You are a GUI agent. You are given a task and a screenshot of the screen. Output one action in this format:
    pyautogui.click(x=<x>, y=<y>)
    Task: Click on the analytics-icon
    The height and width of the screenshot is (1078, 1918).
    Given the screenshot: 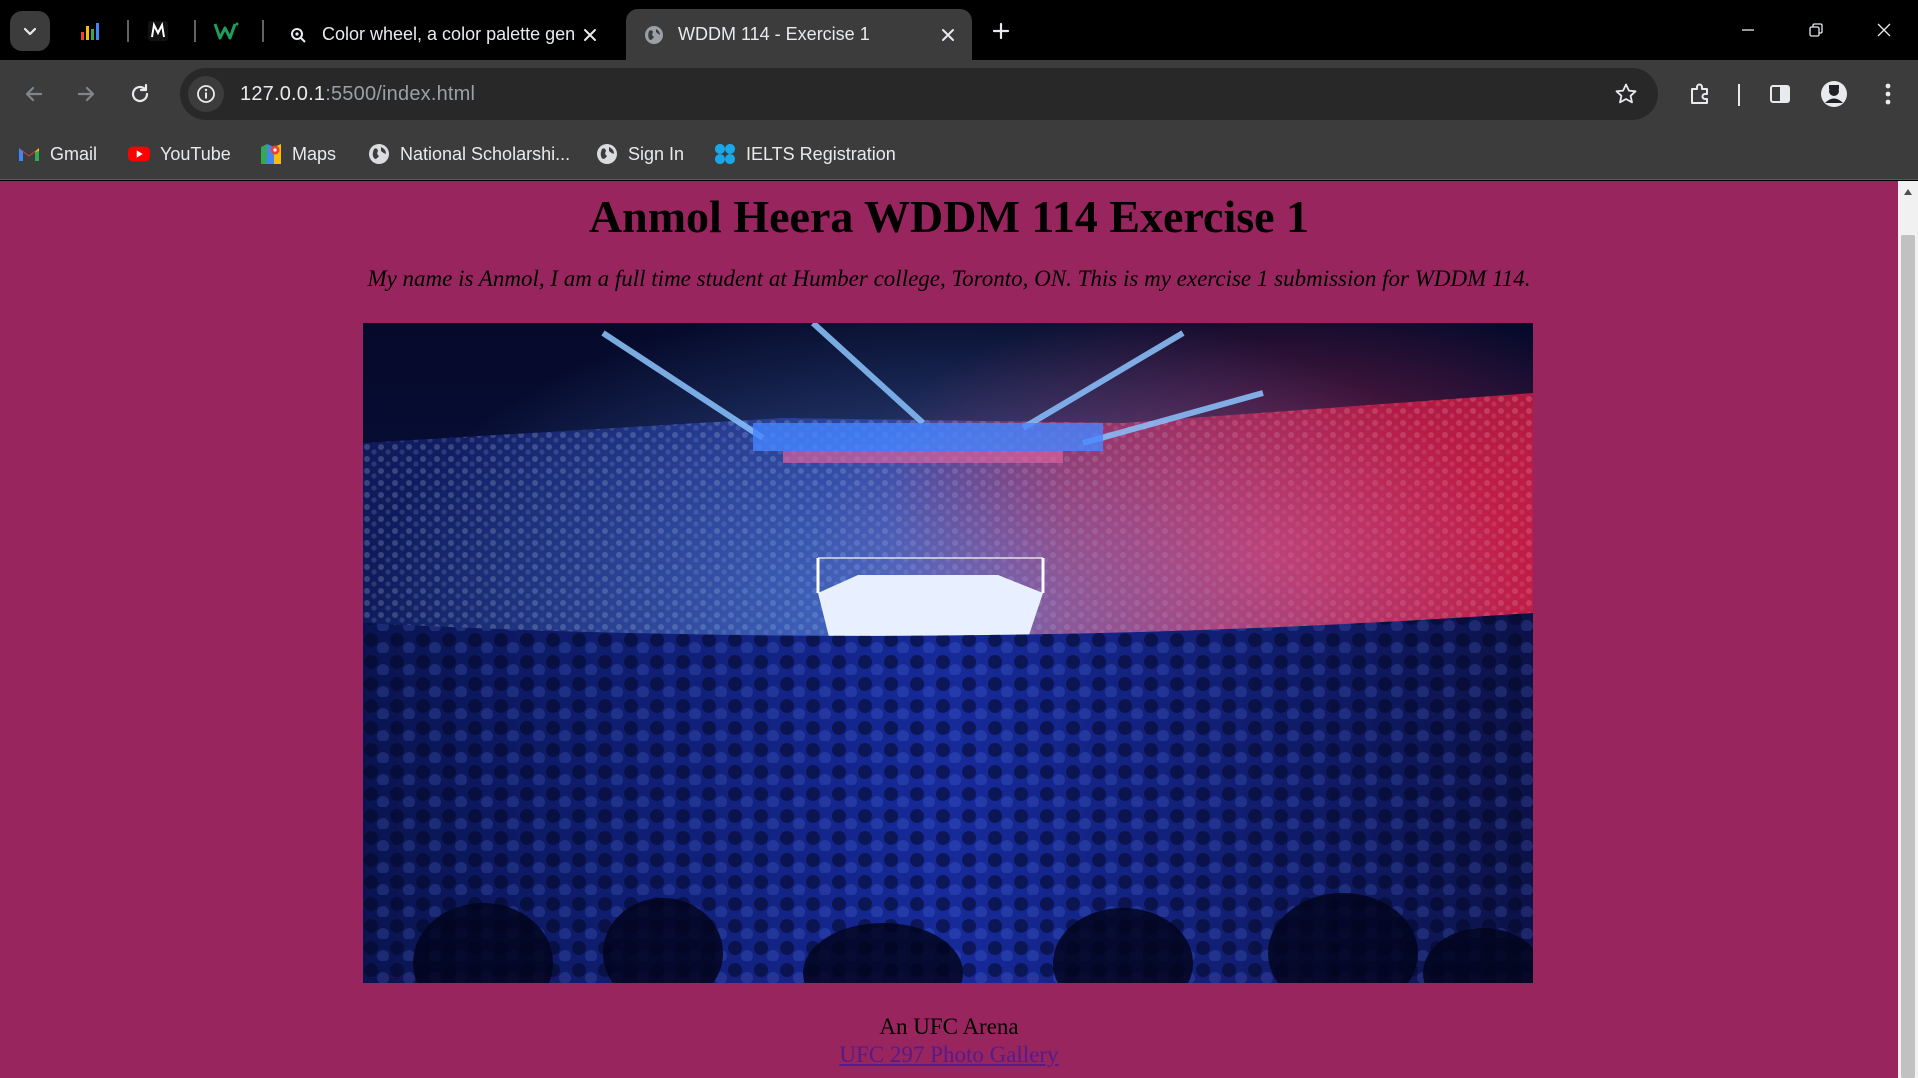 What is the action you would take?
    pyautogui.click(x=90, y=31)
    